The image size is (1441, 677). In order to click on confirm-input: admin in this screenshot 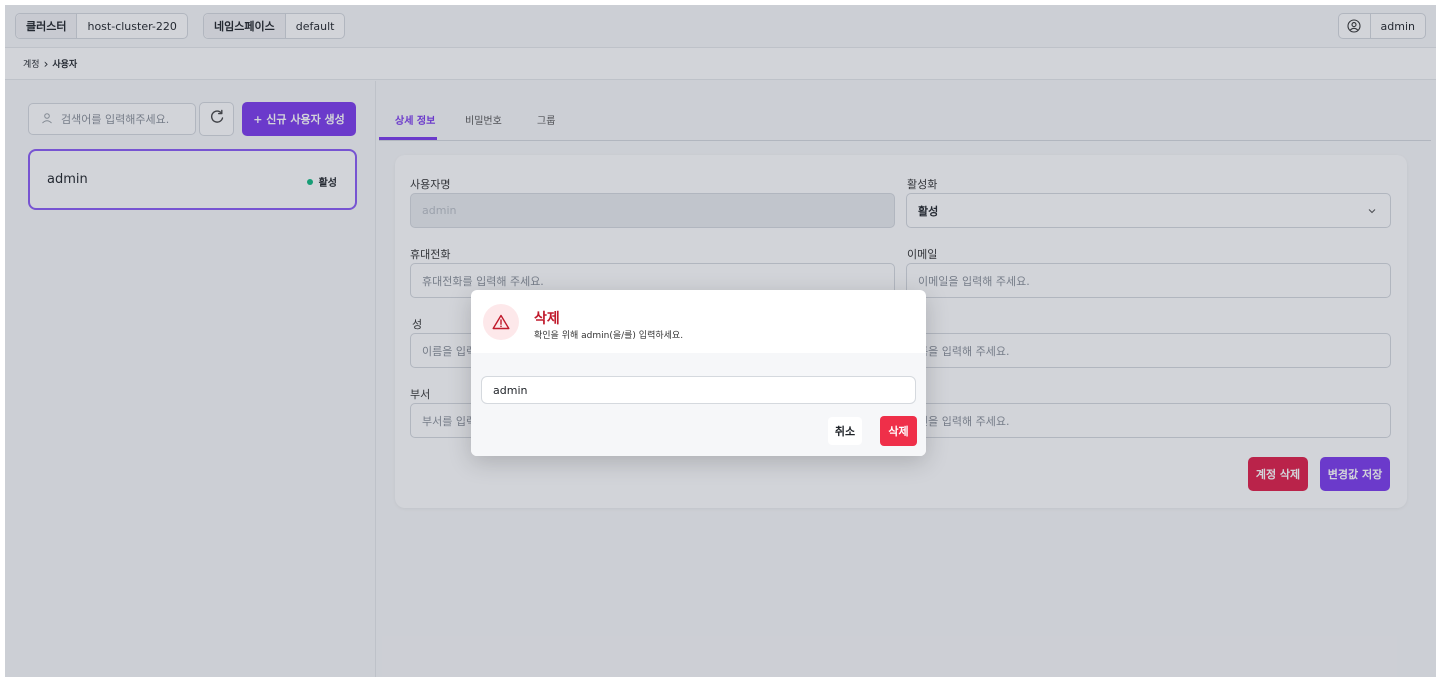, I will do `click(698, 390)`.